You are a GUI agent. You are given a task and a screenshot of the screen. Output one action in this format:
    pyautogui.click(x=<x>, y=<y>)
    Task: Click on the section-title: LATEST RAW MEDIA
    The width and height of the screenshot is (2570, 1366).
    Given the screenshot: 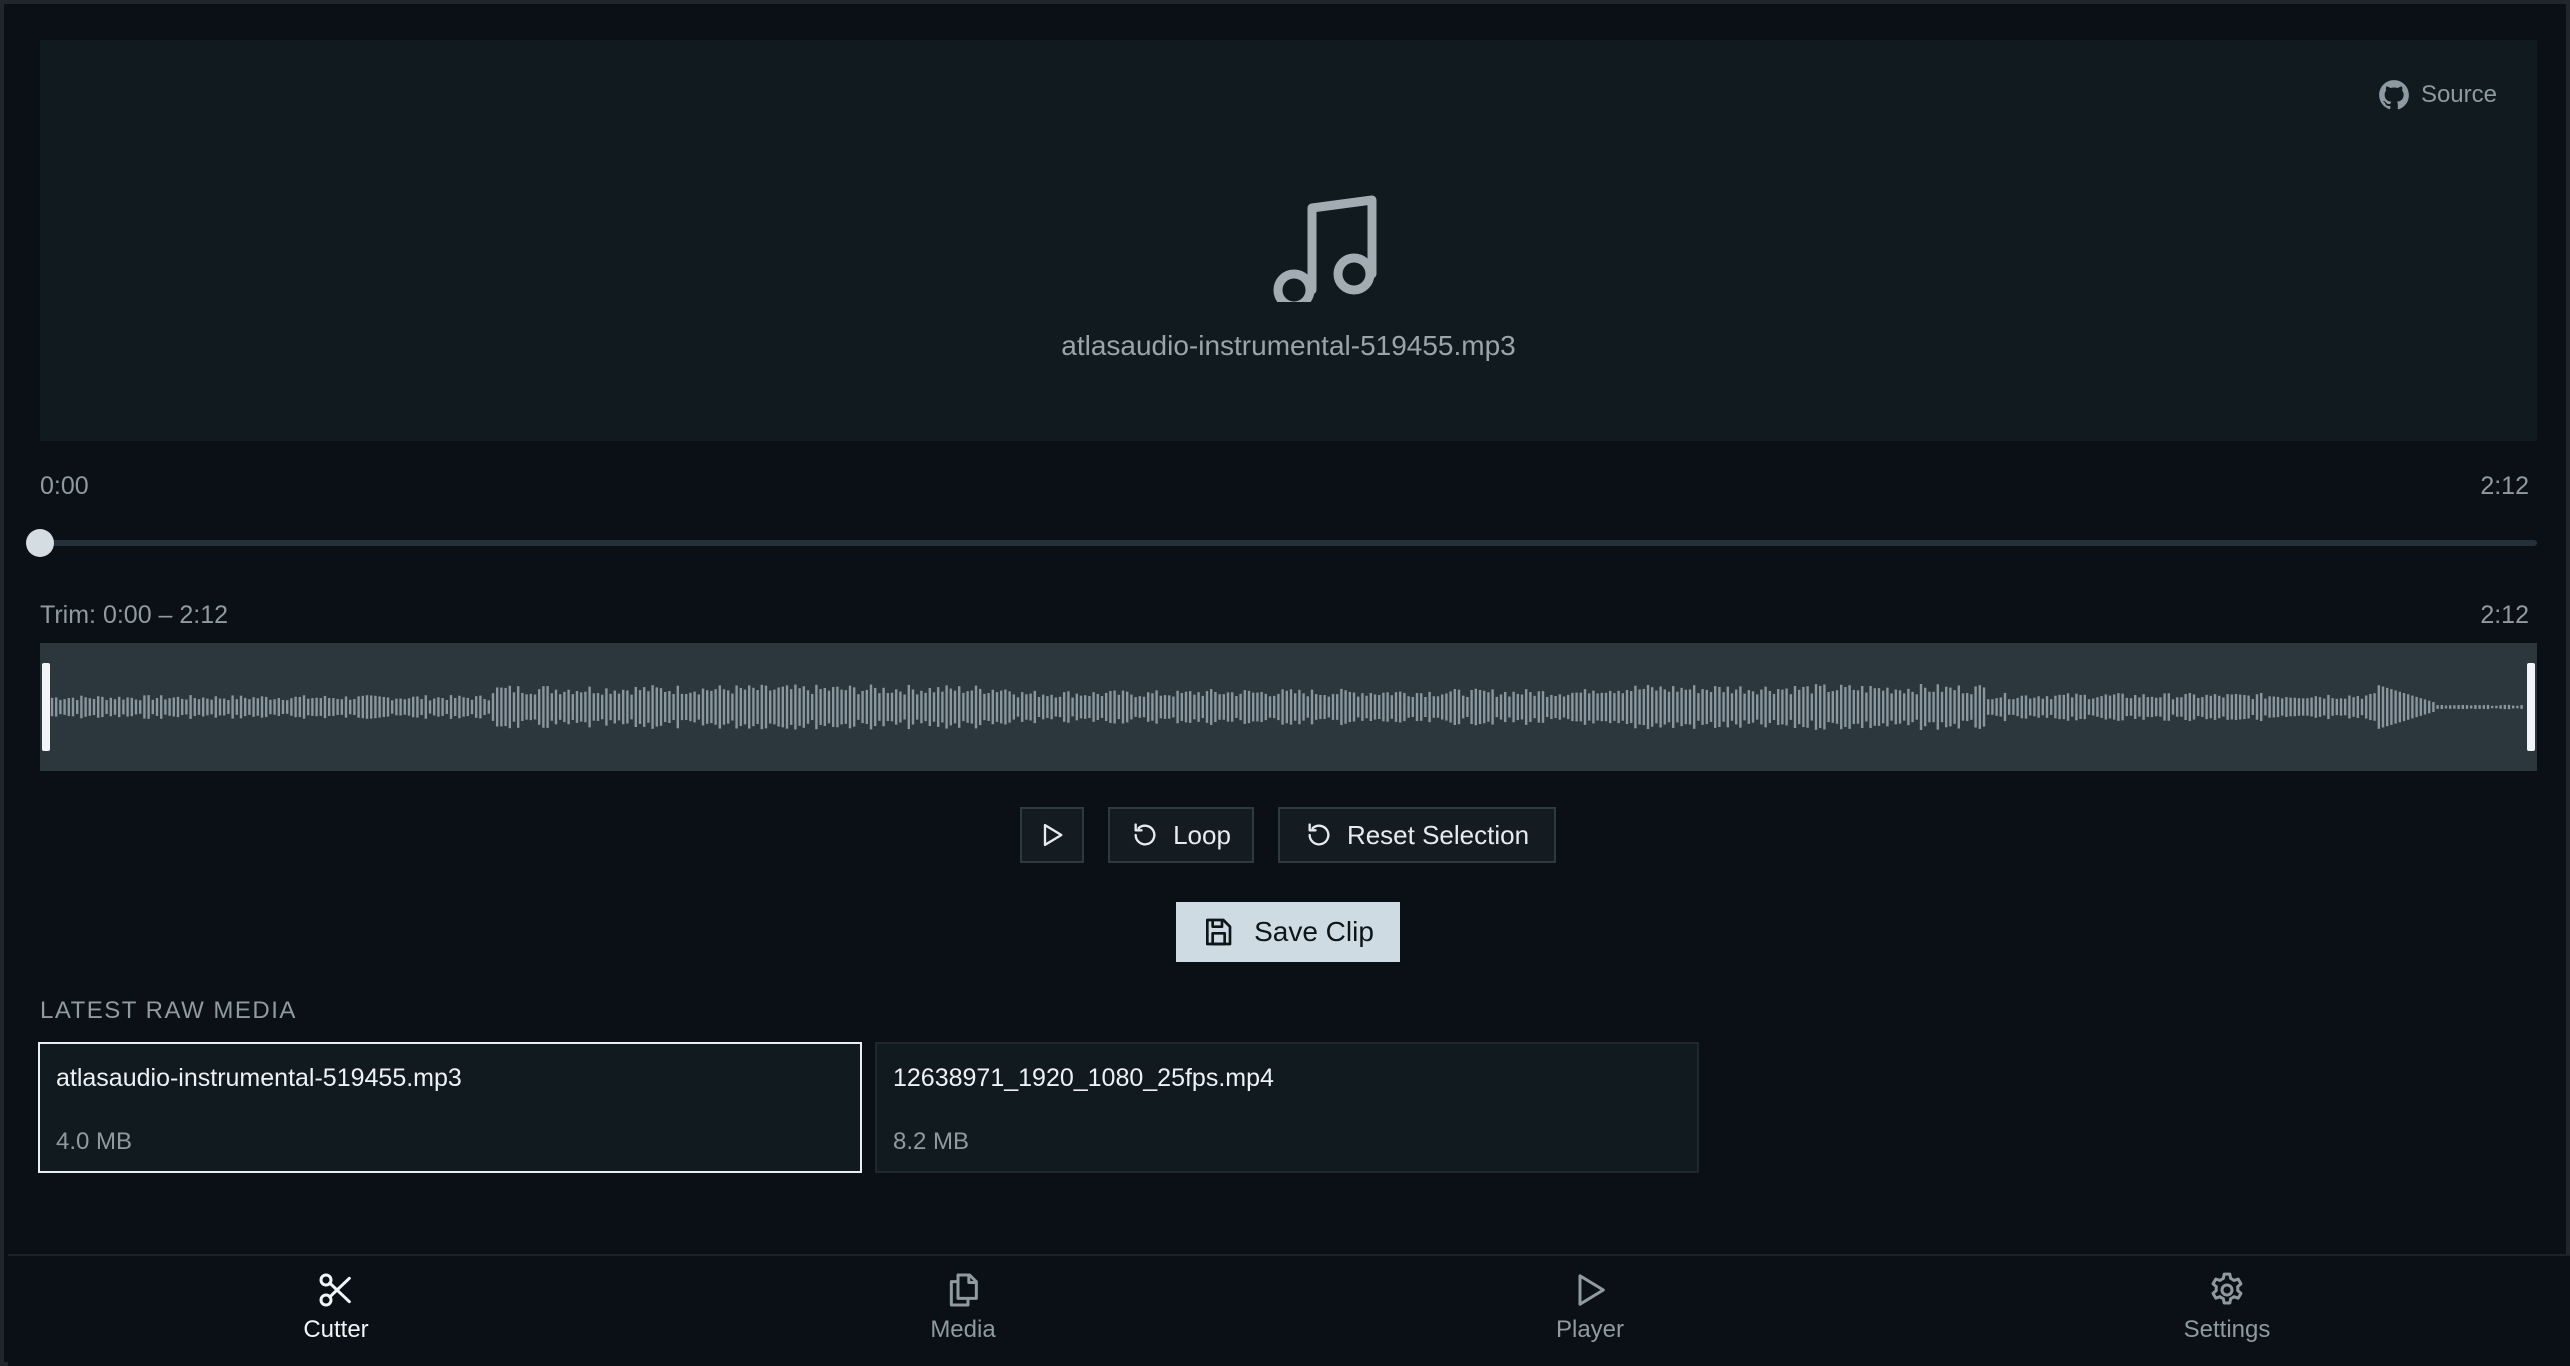 What is the action you would take?
    pyautogui.click(x=168, y=1010)
    